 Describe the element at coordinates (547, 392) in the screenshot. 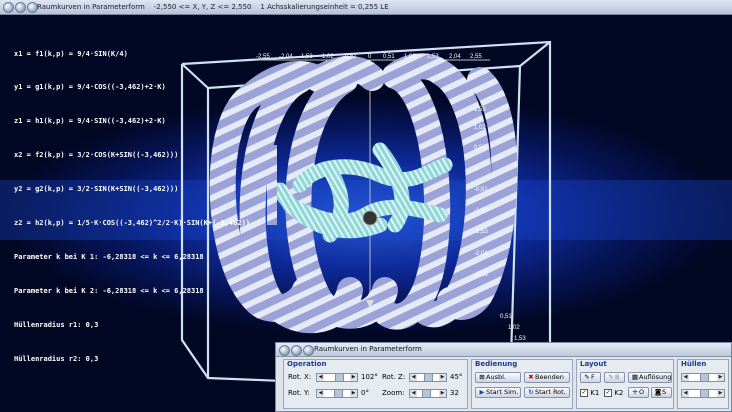

I see `start-rot-button: ↻Start Rot.` at that location.